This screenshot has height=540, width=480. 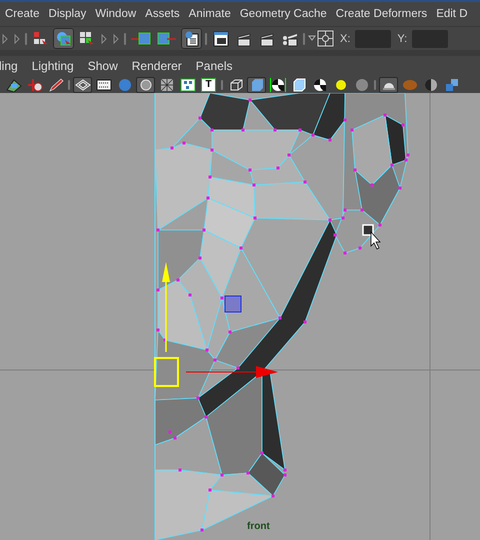 I want to click on panel-menu-item: Show, so click(x=103, y=66).